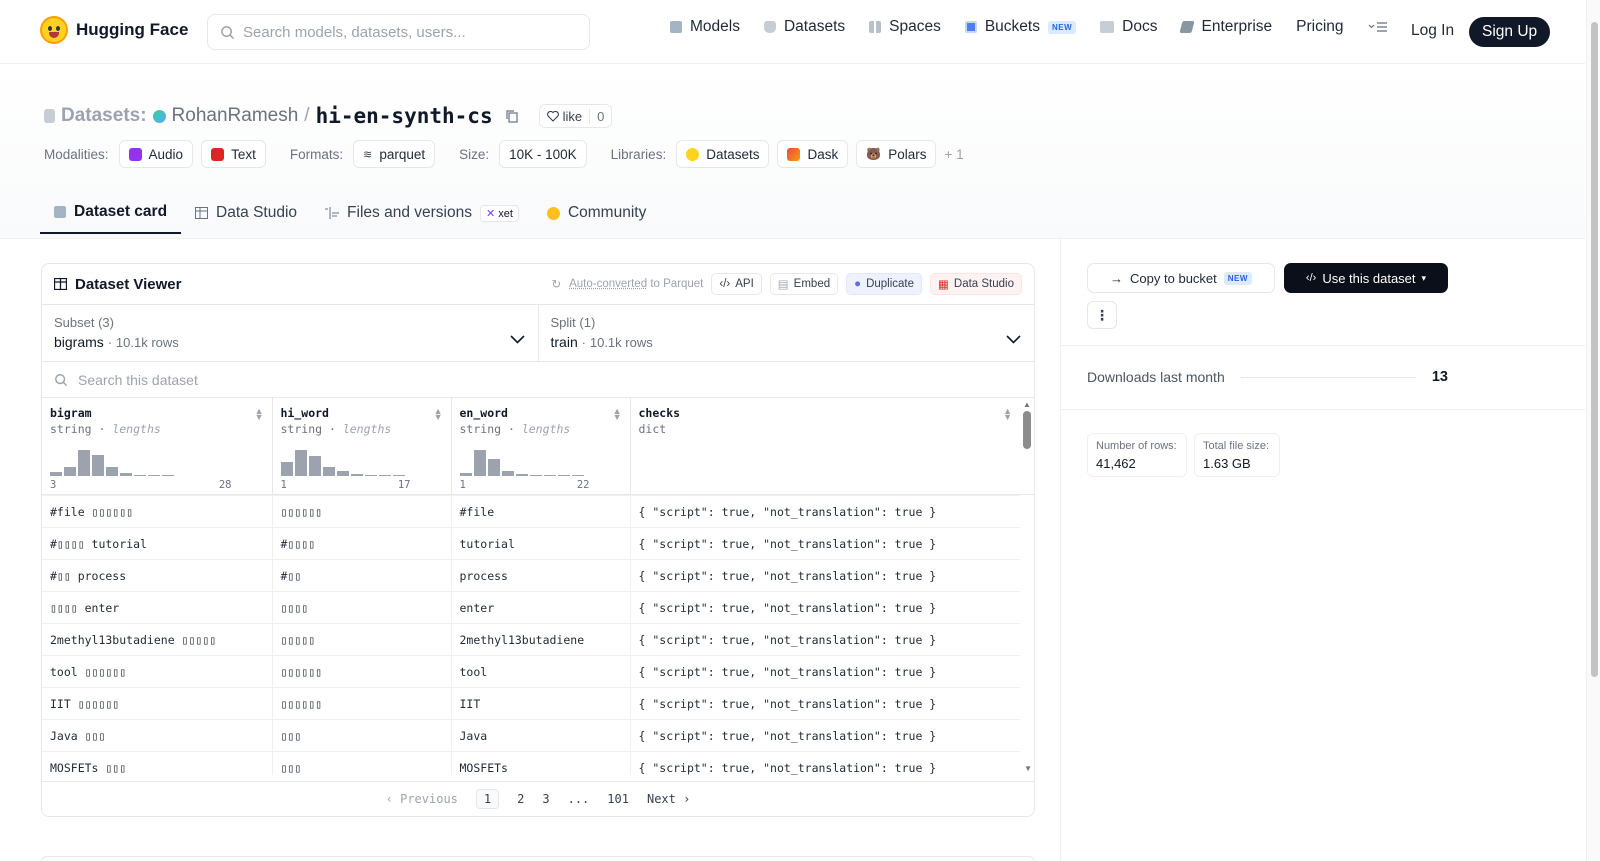 This screenshot has height=861, width=1600. Describe the element at coordinates (157, 446) in the screenshot. I see `column-header-0: bigram string · lengths ▲ ▼ 3 28` at that location.